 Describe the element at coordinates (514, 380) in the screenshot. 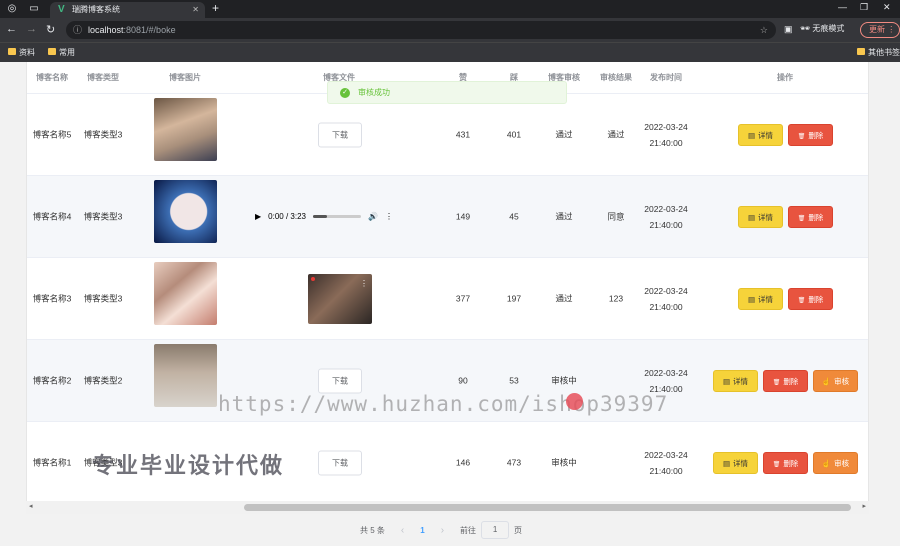

I see `cell-col6: 53` at that location.